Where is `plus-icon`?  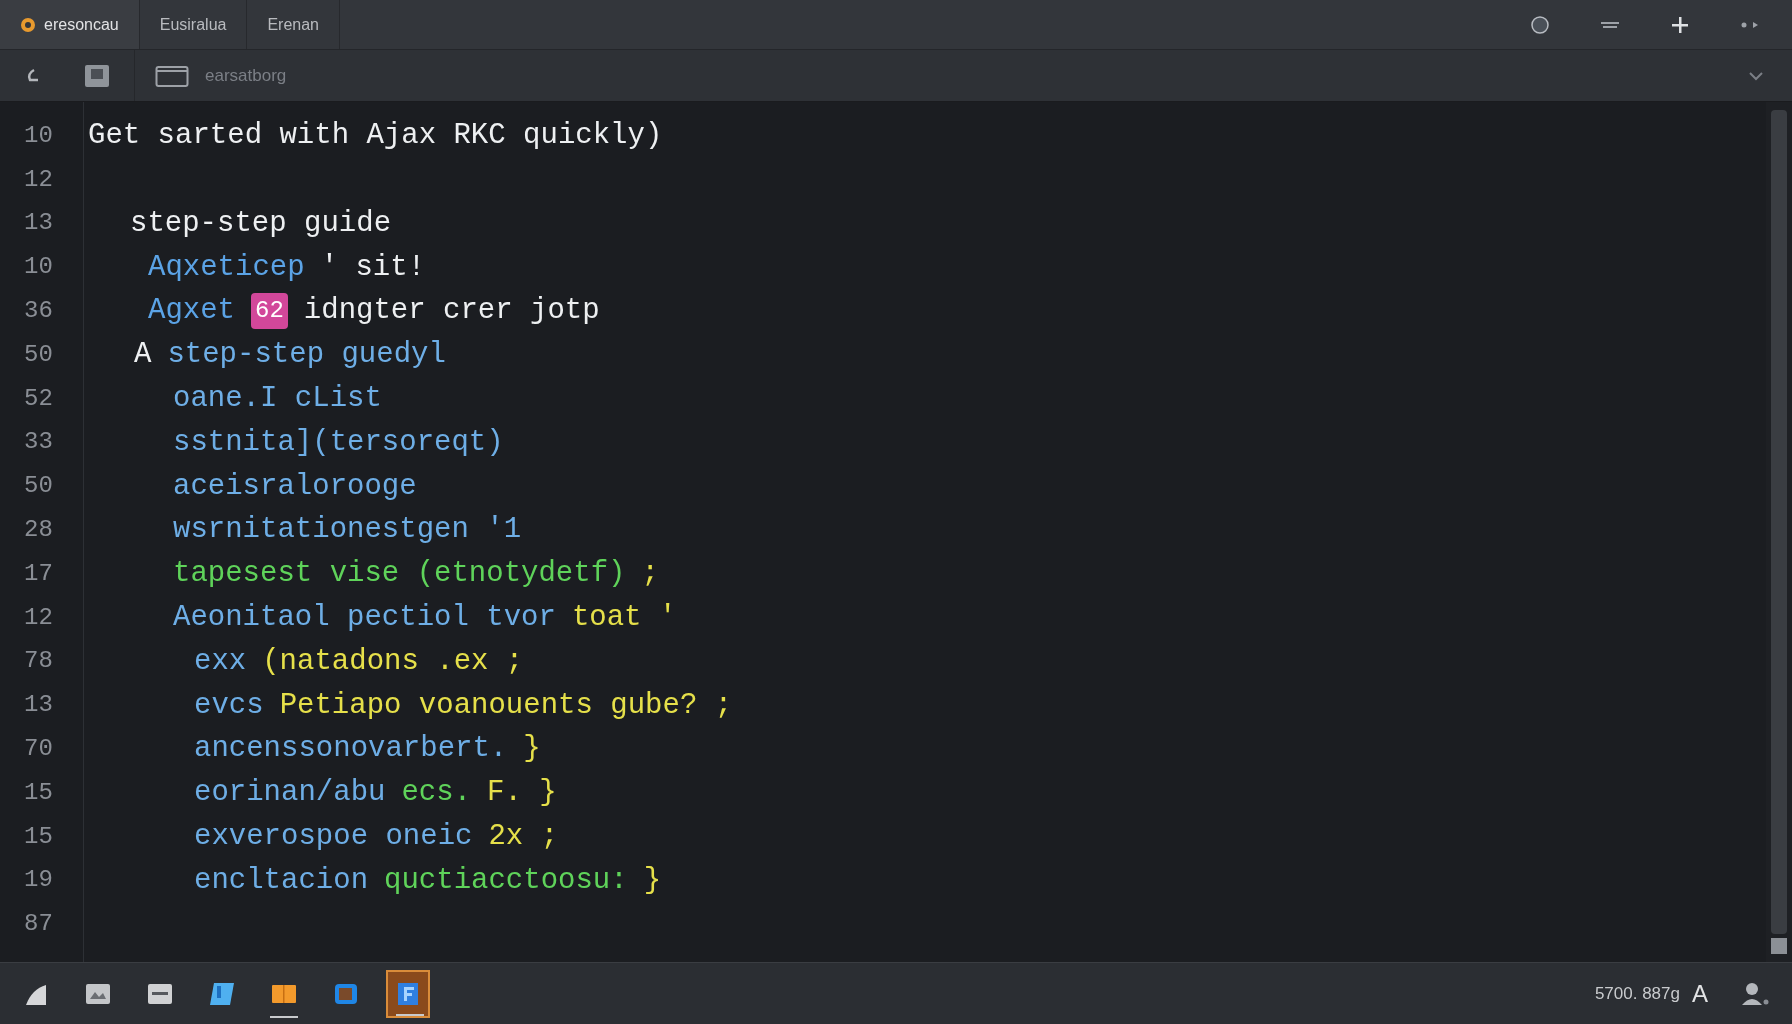
plus-icon is located at coordinates (1680, 24).